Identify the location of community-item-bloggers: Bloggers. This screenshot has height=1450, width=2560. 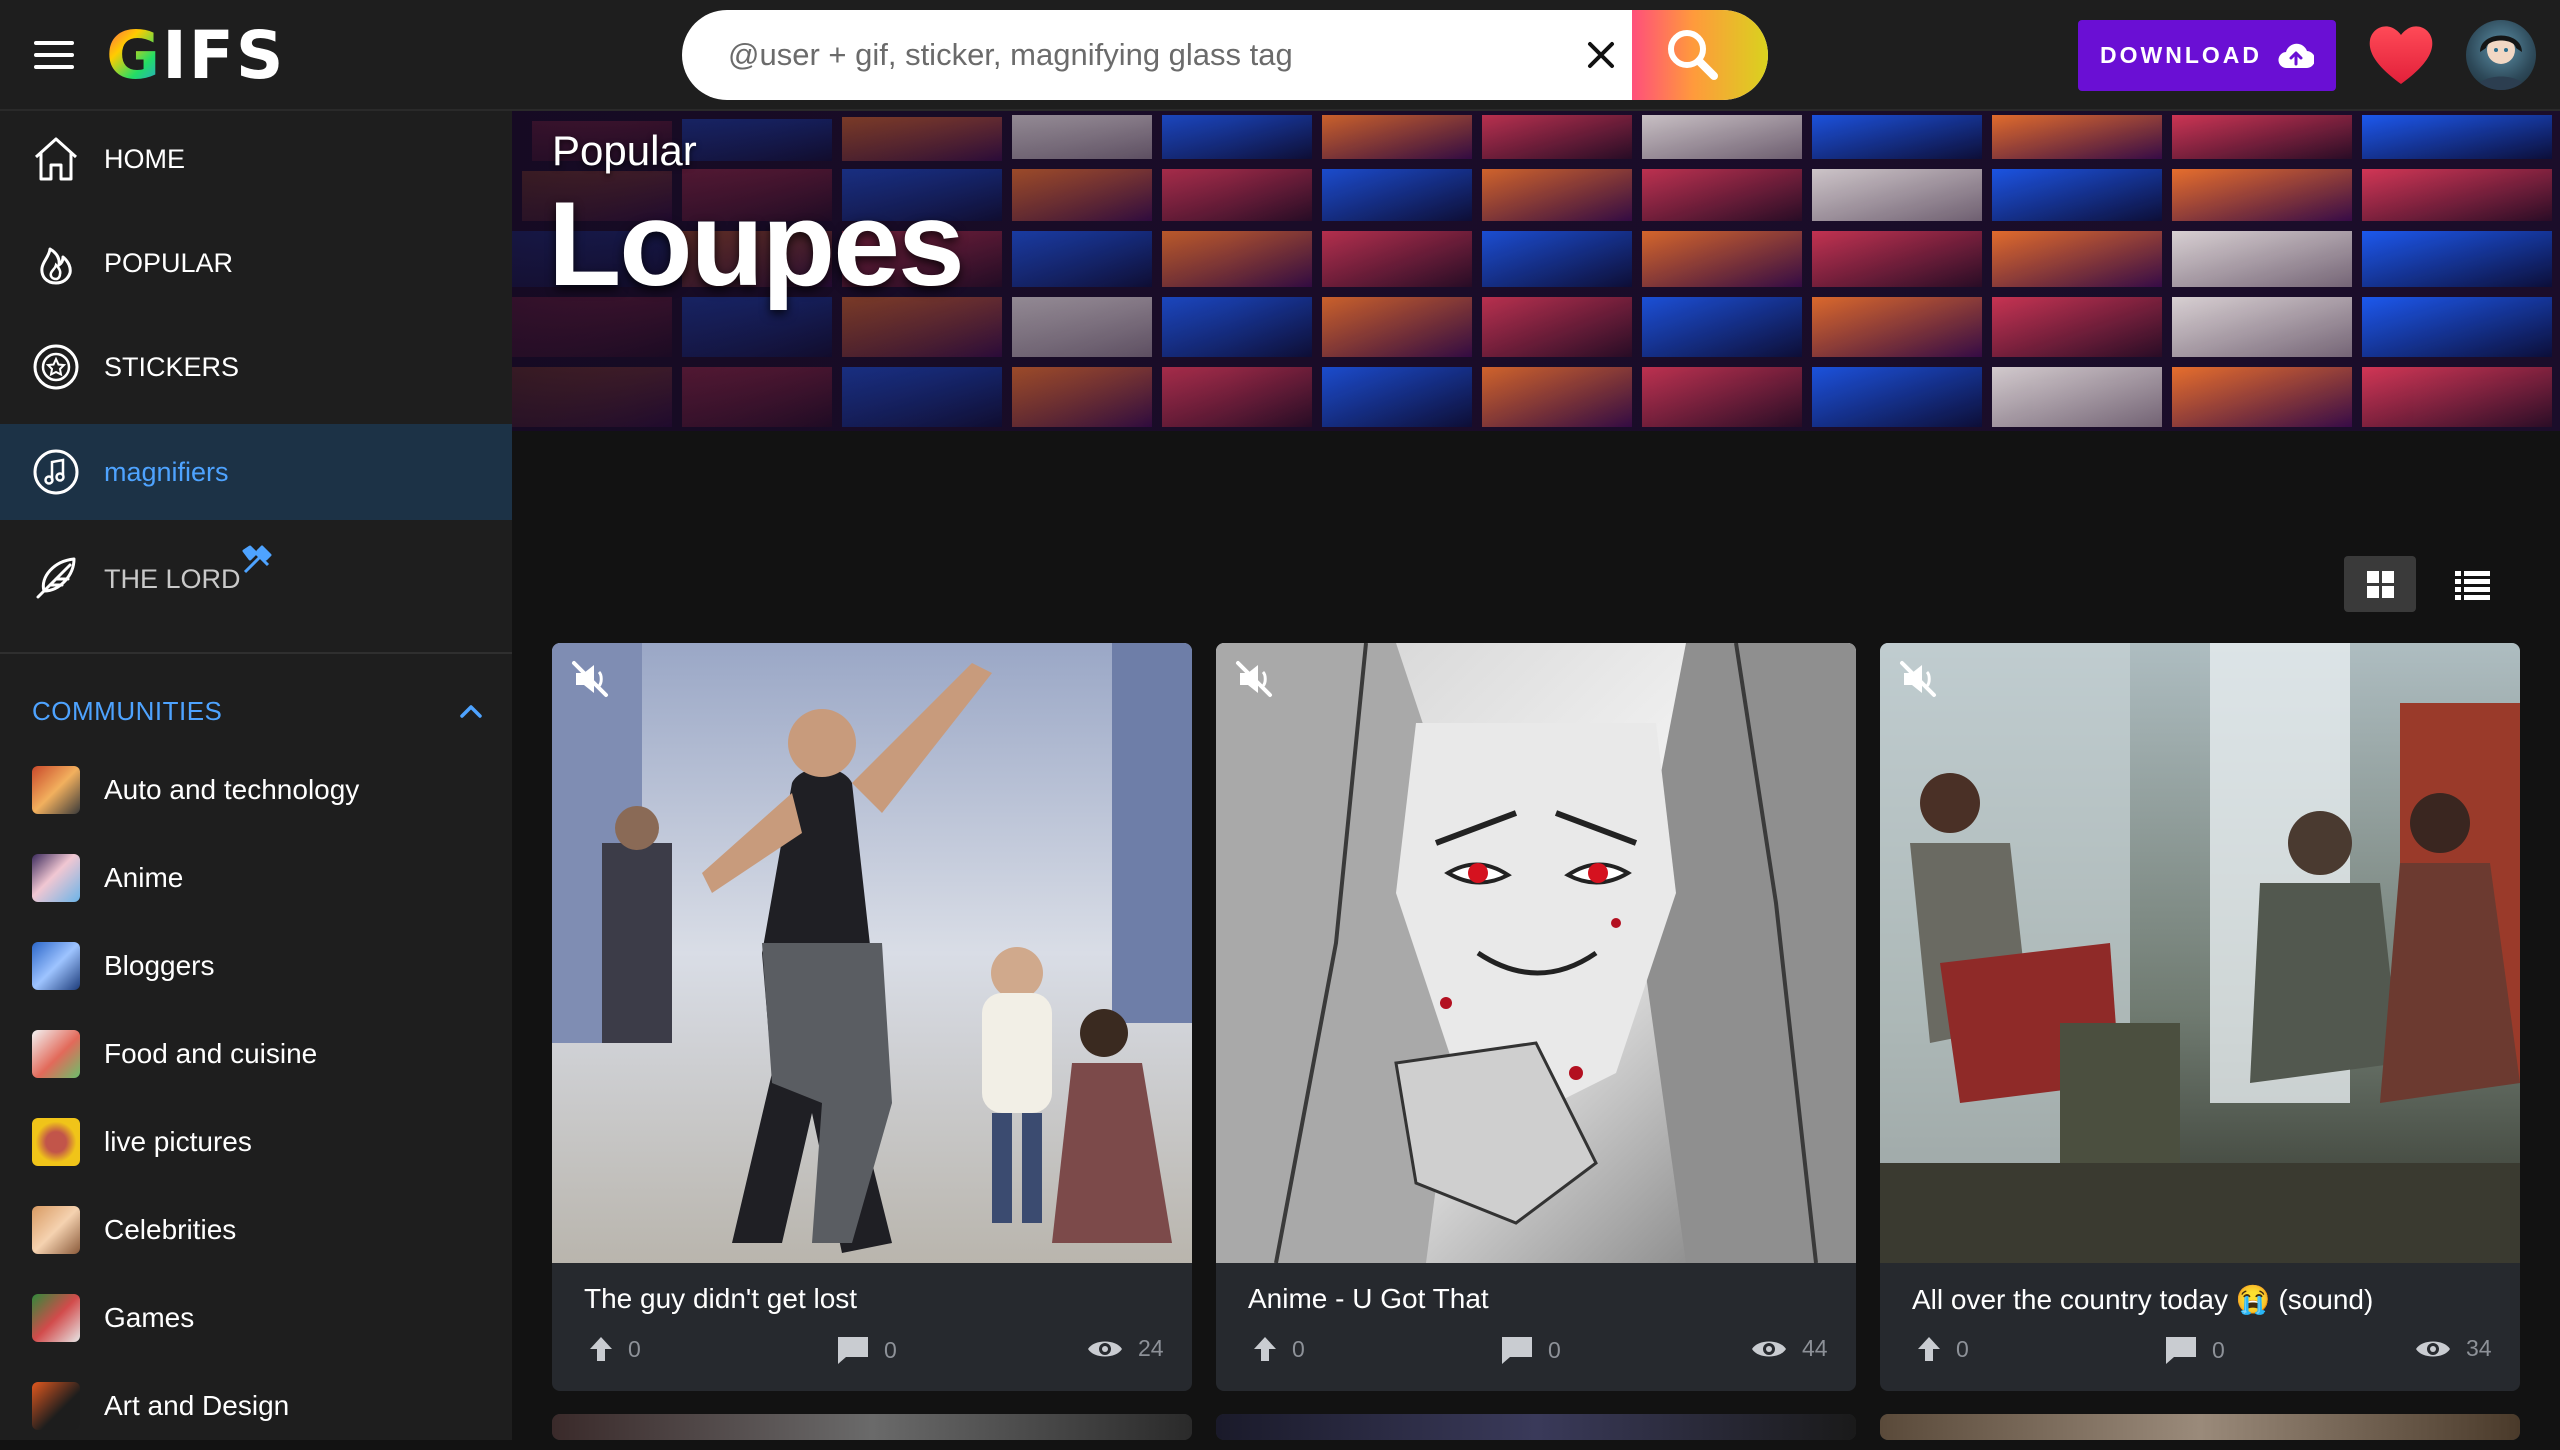
(256, 966).